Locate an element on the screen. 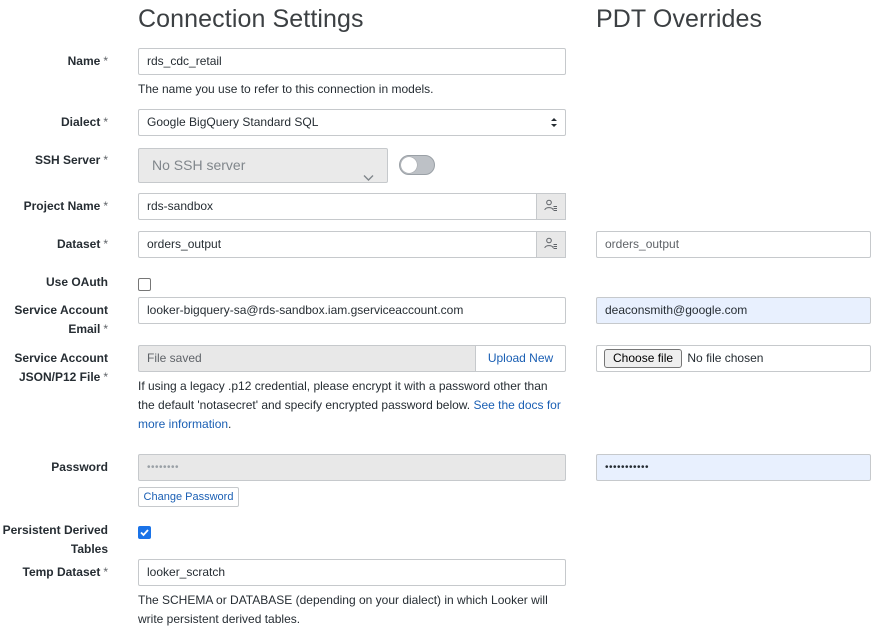  ssh-server-label: SSH Server * is located at coordinates (71, 160).